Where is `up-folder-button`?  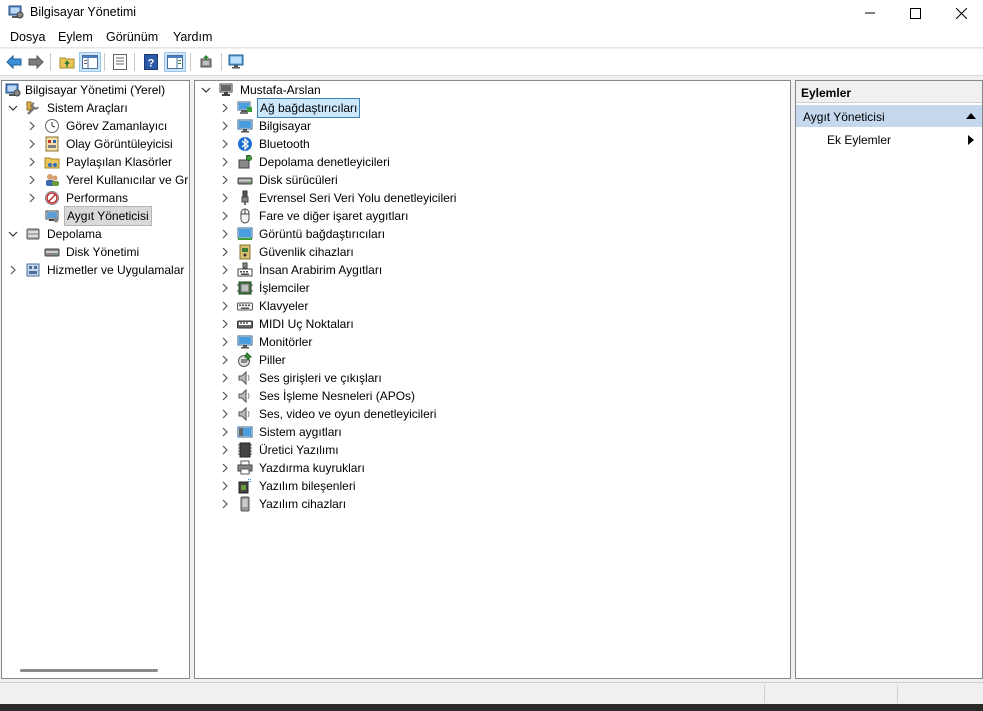
up-folder-button is located at coordinates (67, 62).